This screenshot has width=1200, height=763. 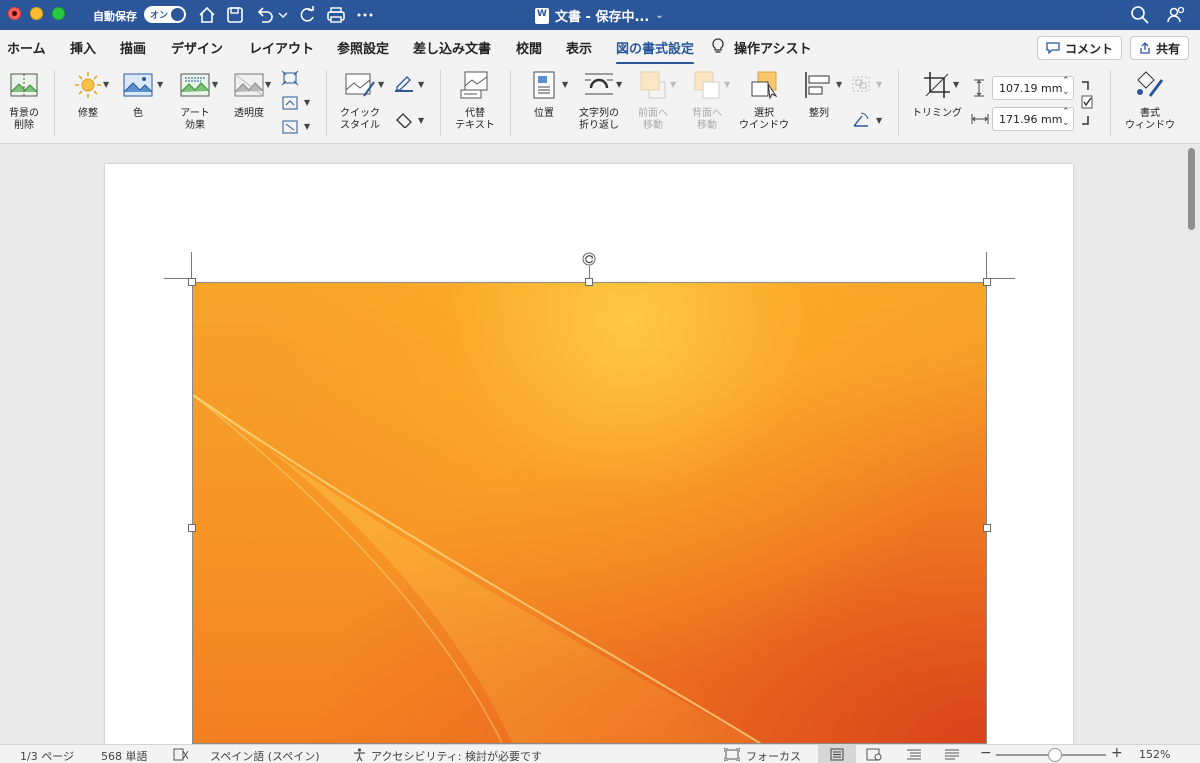 I want to click on resize-handle-top-left, so click(x=192, y=282).